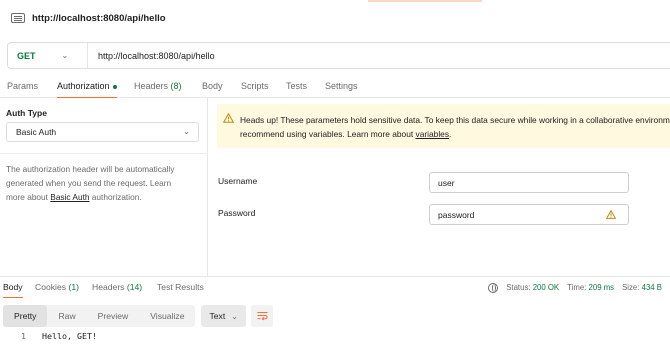 The width and height of the screenshot is (670, 356). Describe the element at coordinates (22, 87) in the screenshot. I see `tab-params: Params` at that location.